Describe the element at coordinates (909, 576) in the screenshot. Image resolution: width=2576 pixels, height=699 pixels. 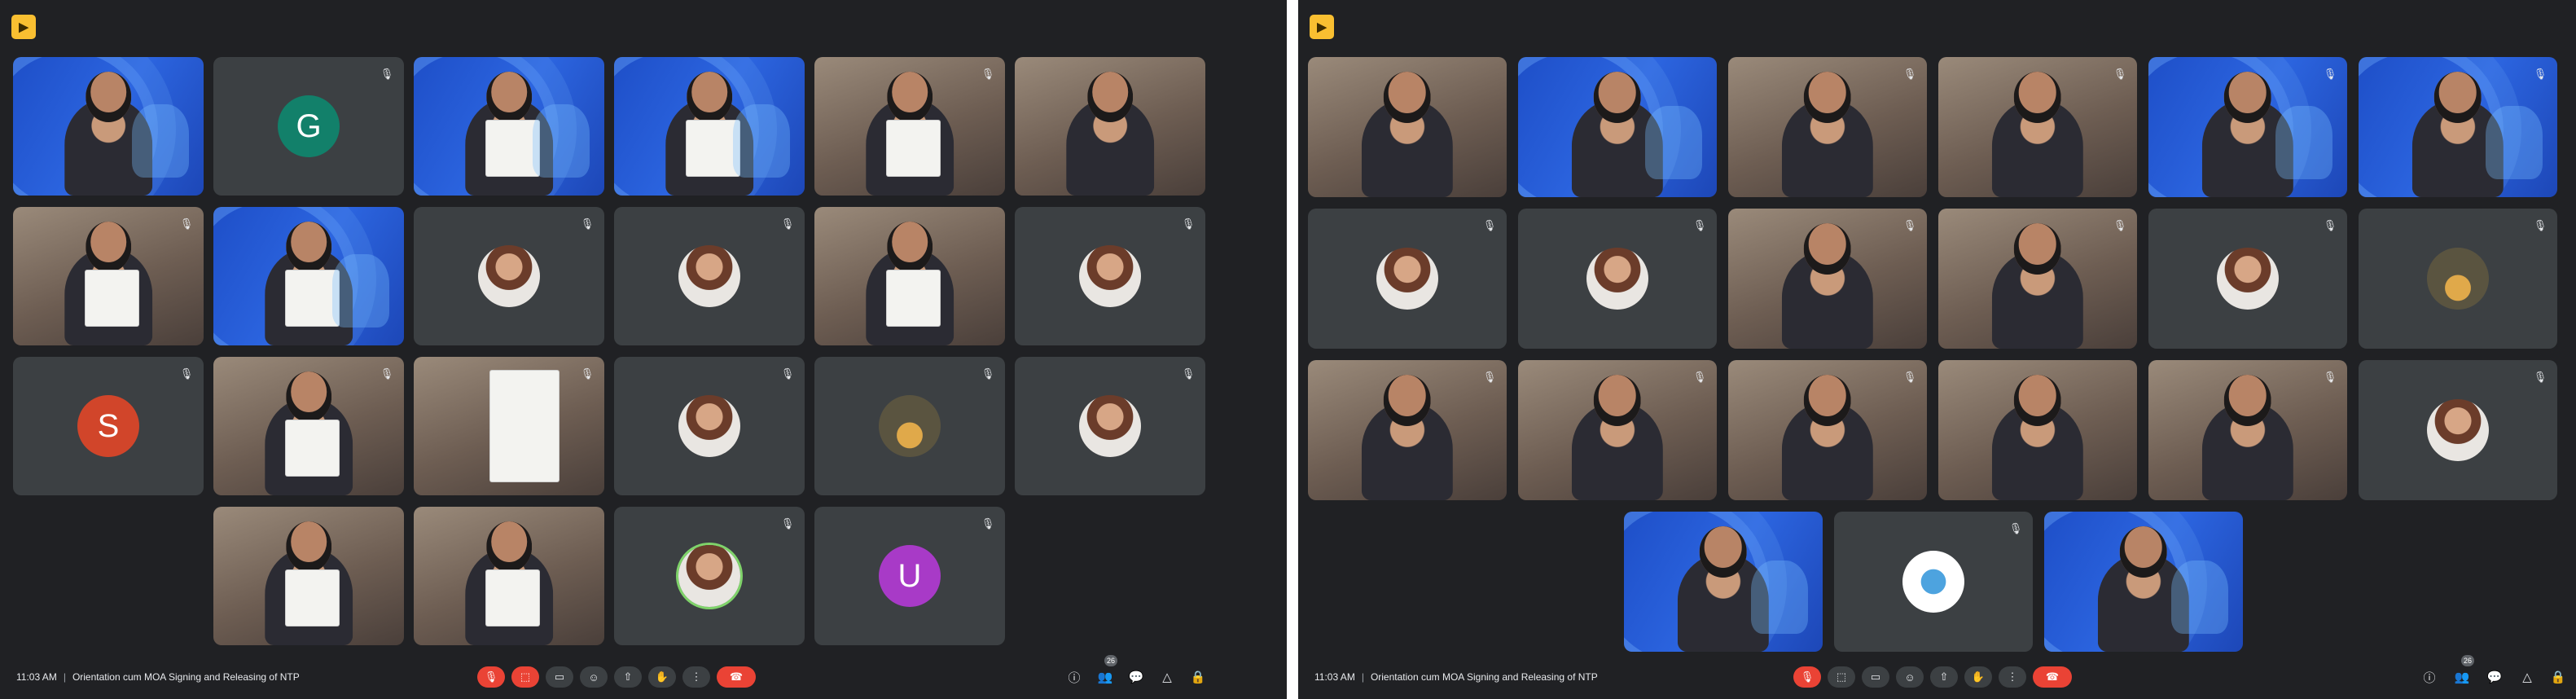
I see `participant-tile: U 🎙` at that location.